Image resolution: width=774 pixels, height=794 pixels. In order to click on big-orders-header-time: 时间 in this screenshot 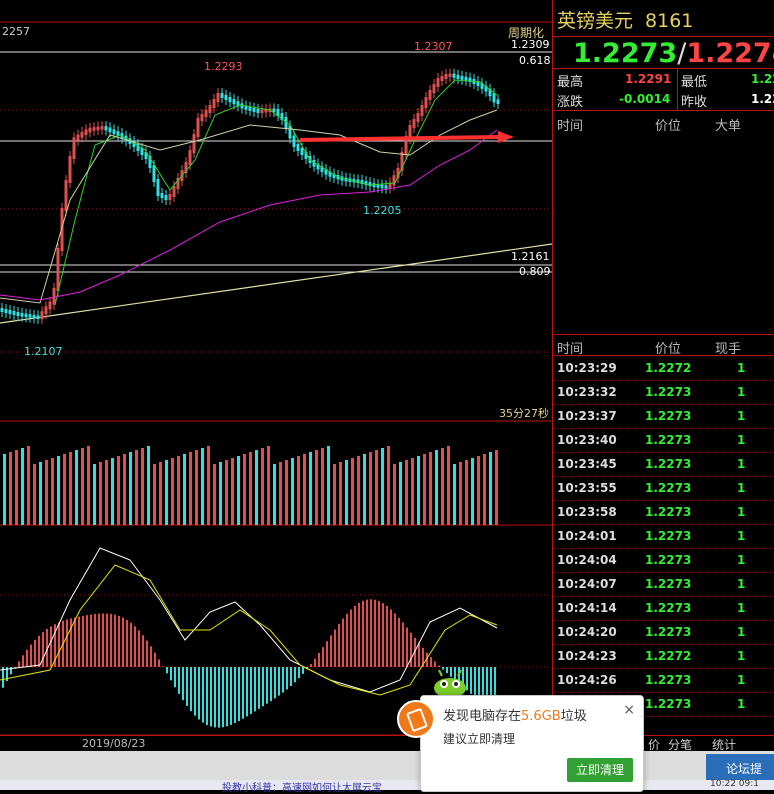, I will do `click(570, 126)`.